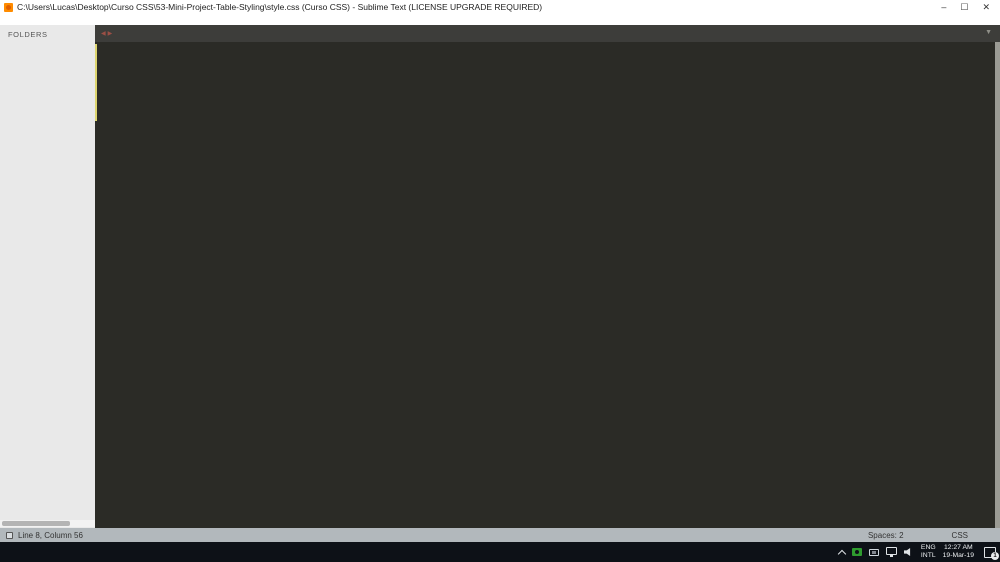 This screenshot has height=562, width=1000. Describe the element at coordinates (995, 555) in the screenshot. I see `notification-badge: 1` at that location.